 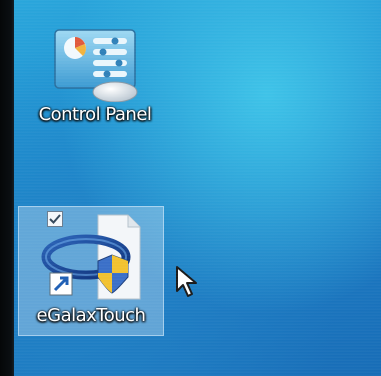 I want to click on desktop-icon-egalaxtouch: eGalaxTouch, so click(x=91, y=271).